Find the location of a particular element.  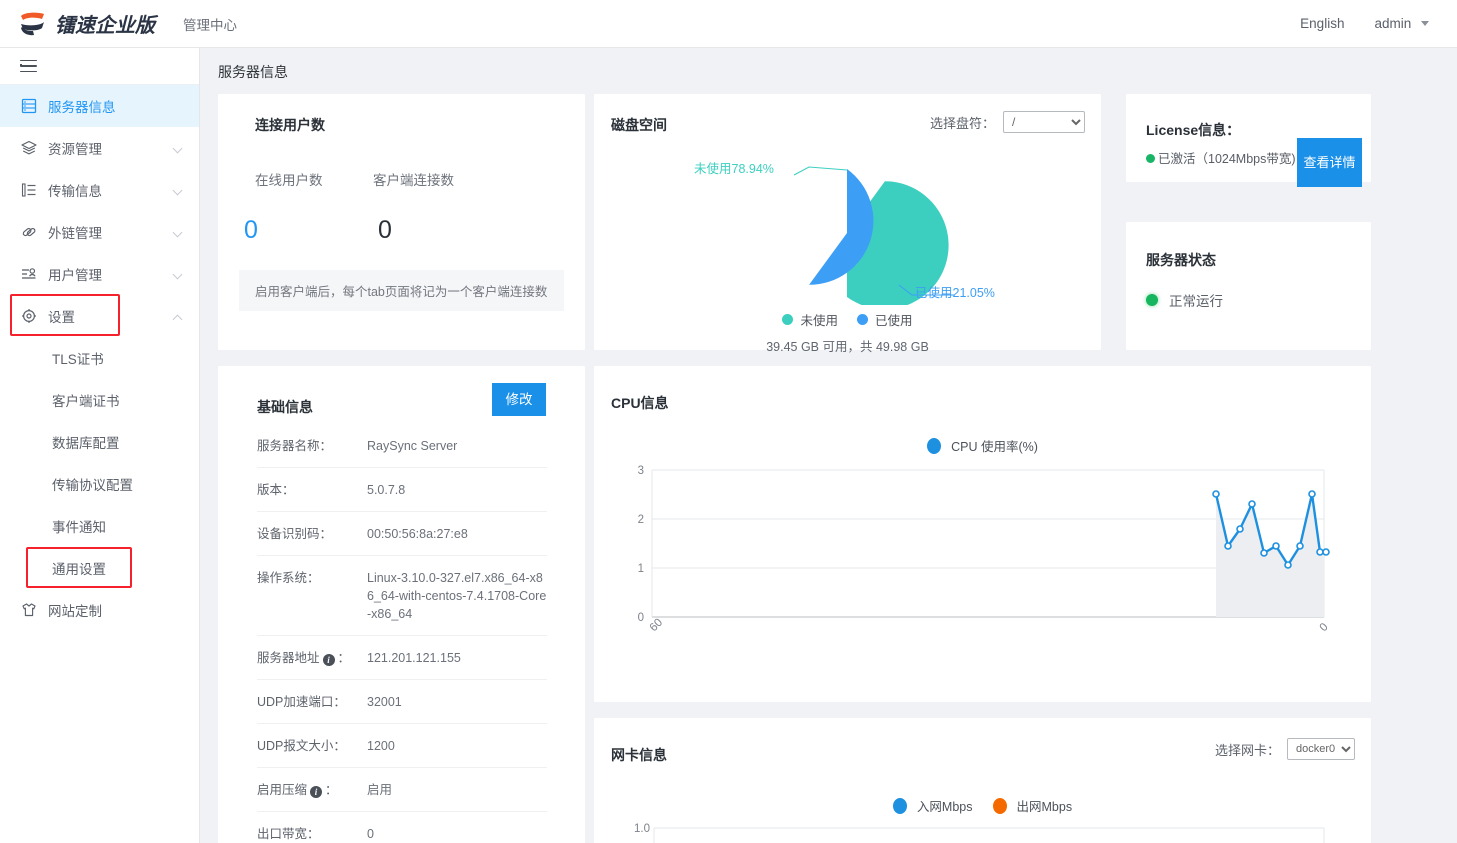

brand-logo: 镭速企业版 is located at coordinates (86, 23).